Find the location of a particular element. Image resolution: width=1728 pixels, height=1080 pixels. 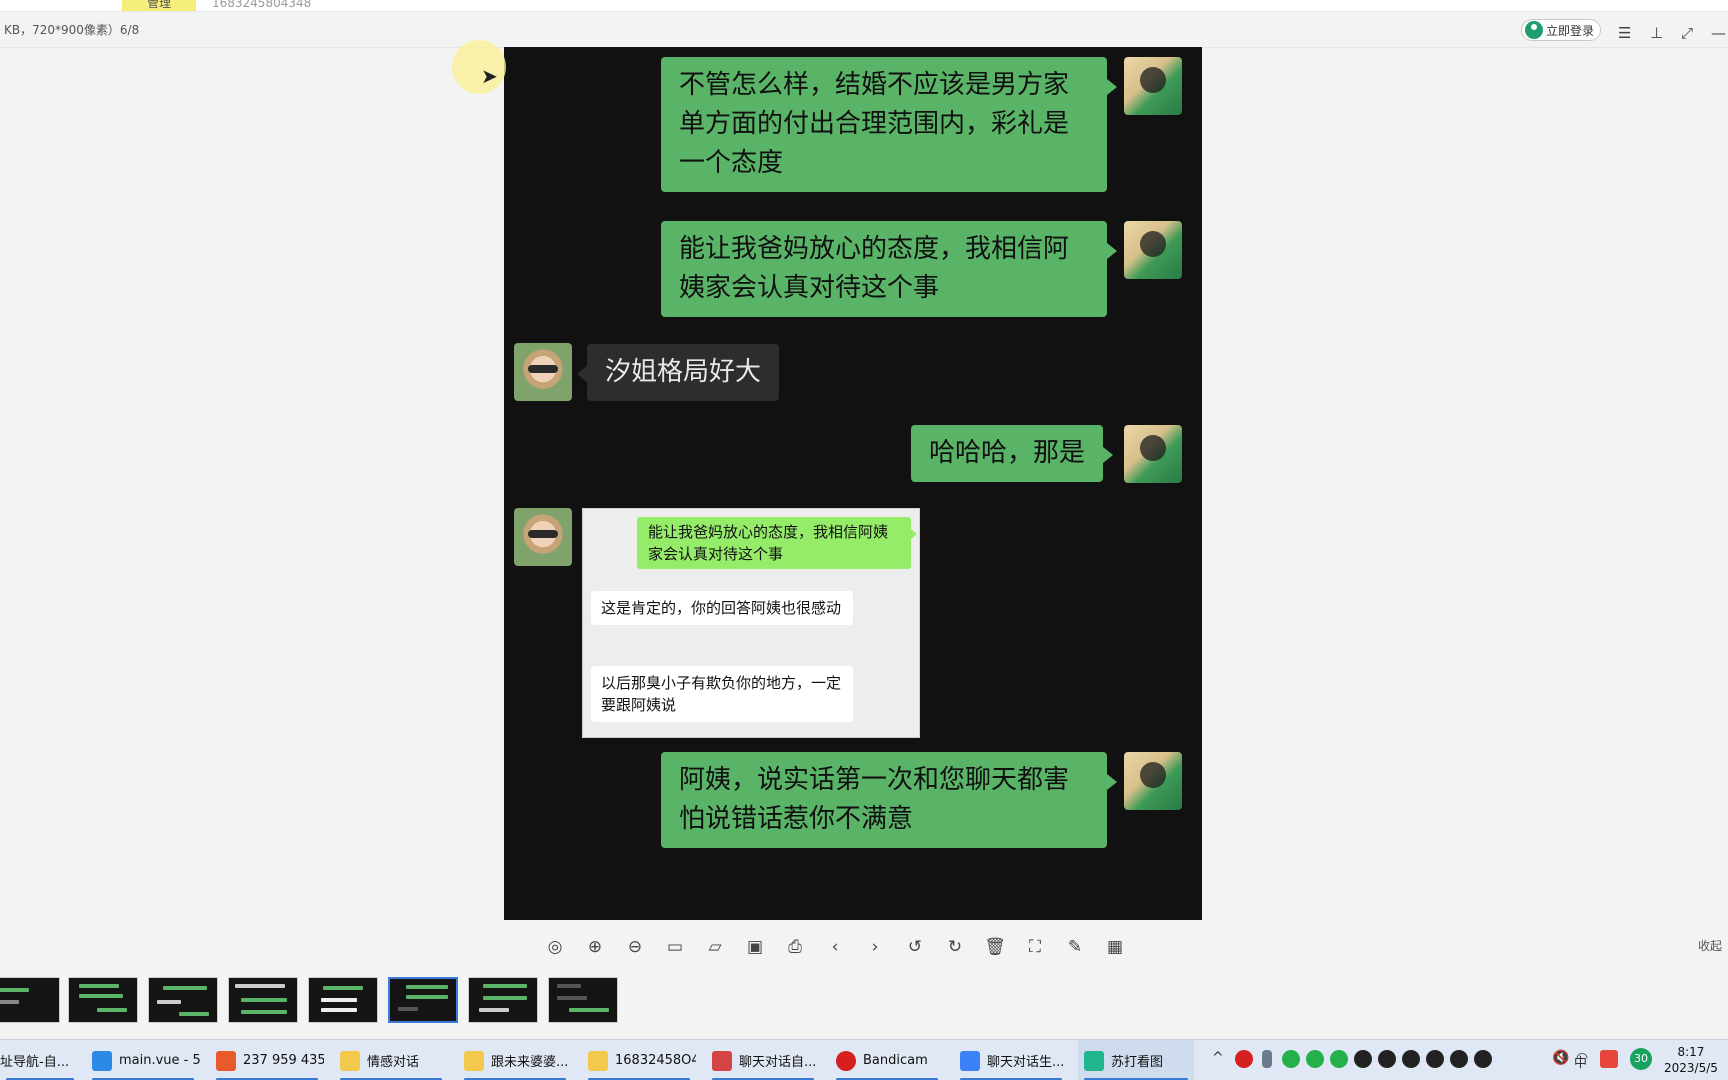

message-bubble-me: 不管怎么样，结婚不应该是男方家单方面的付出合理范围内，彩礼是一个态度 is located at coordinates (889, 124).